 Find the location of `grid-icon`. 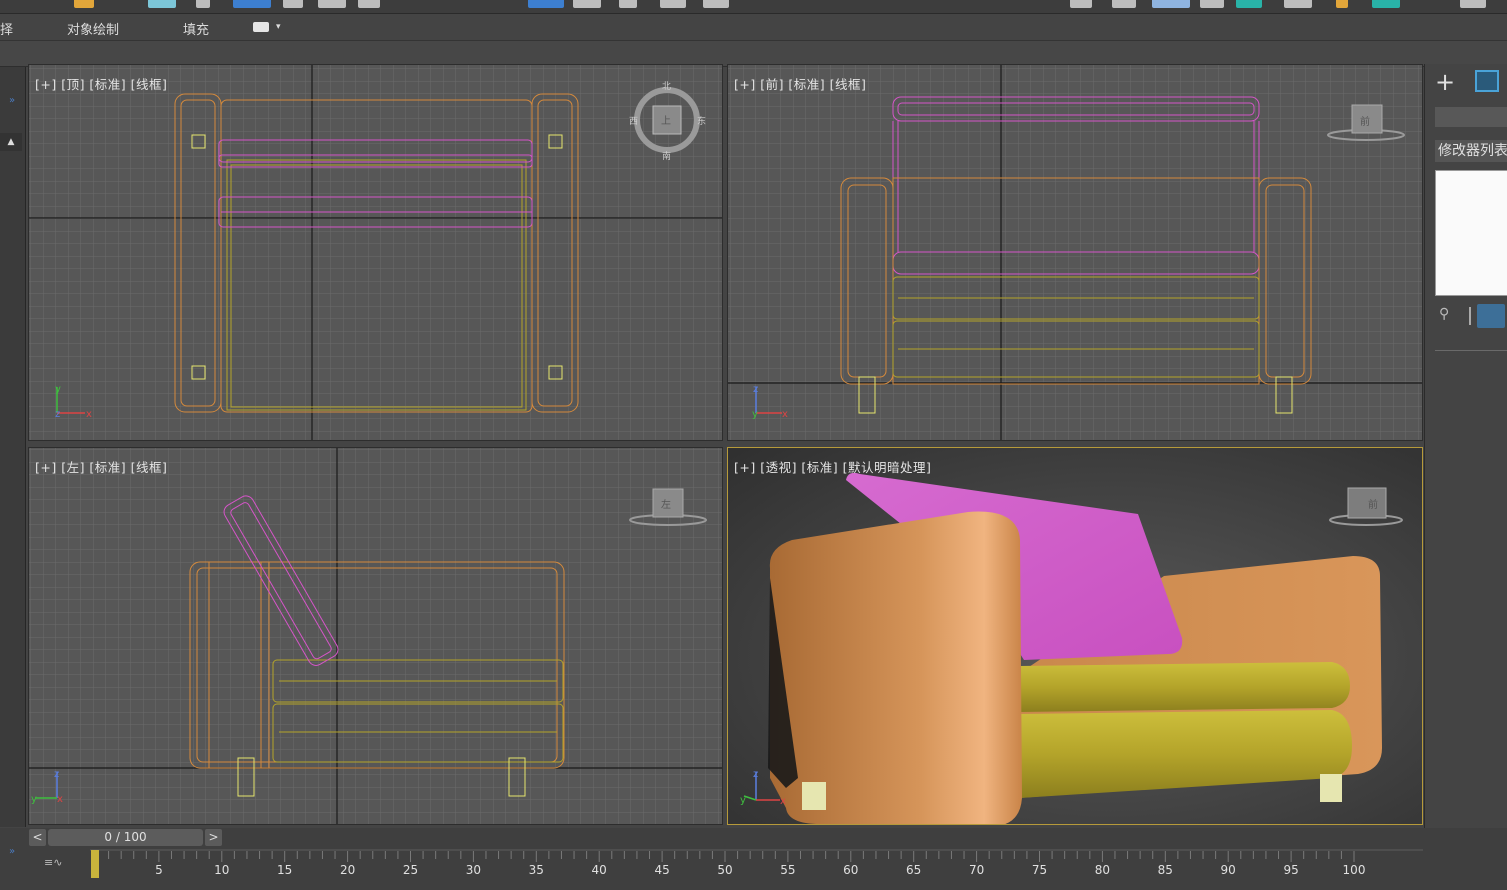

grid-icon is located at coordinates (203, 4).